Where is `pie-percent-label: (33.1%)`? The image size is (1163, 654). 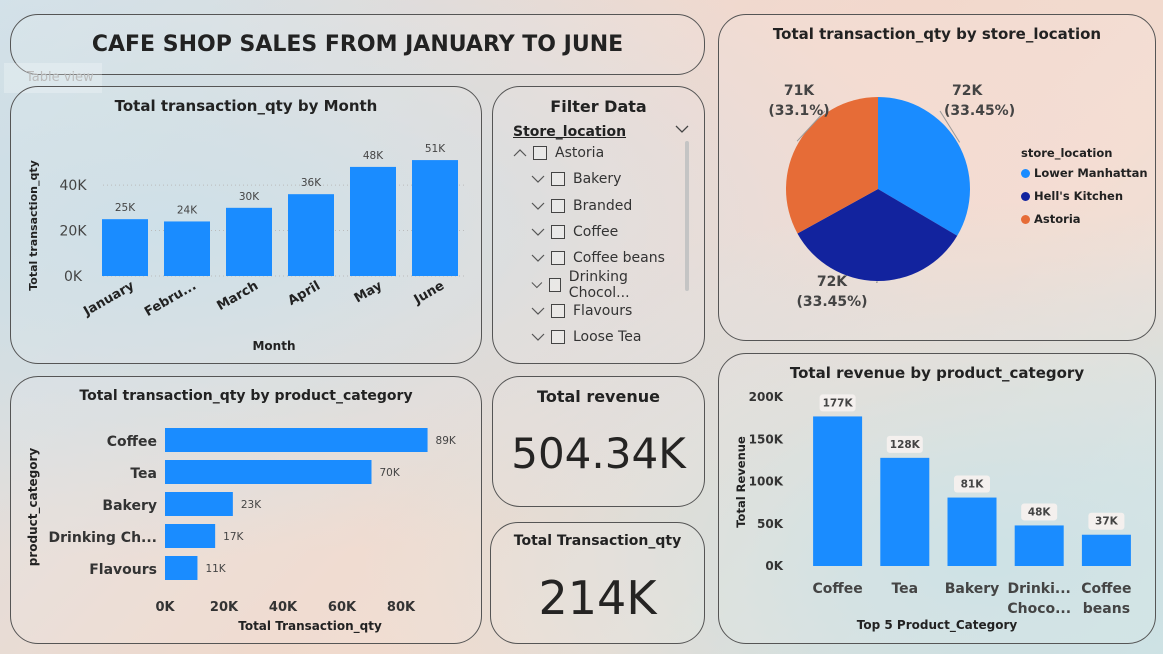
pie-percent-label: (33.1%) is located at coordinates (798, 111).